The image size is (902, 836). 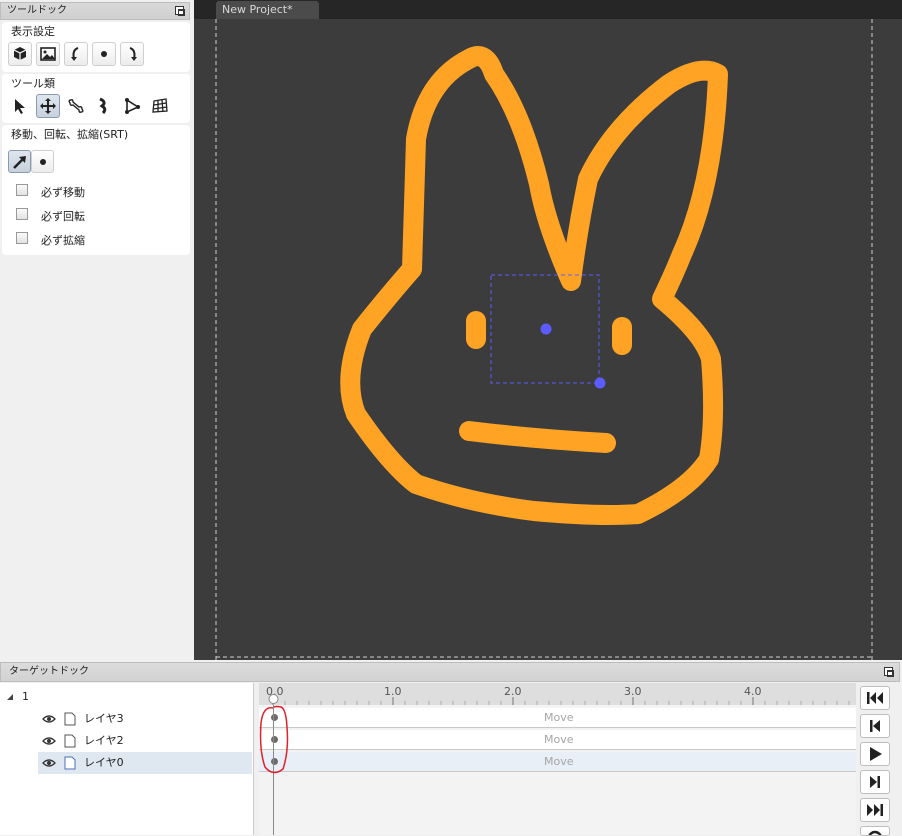 What do you see at coordinates (104, 740) in the screenshot?
I see `layer-label: レイヤ2` at bounding box center [104, 740].